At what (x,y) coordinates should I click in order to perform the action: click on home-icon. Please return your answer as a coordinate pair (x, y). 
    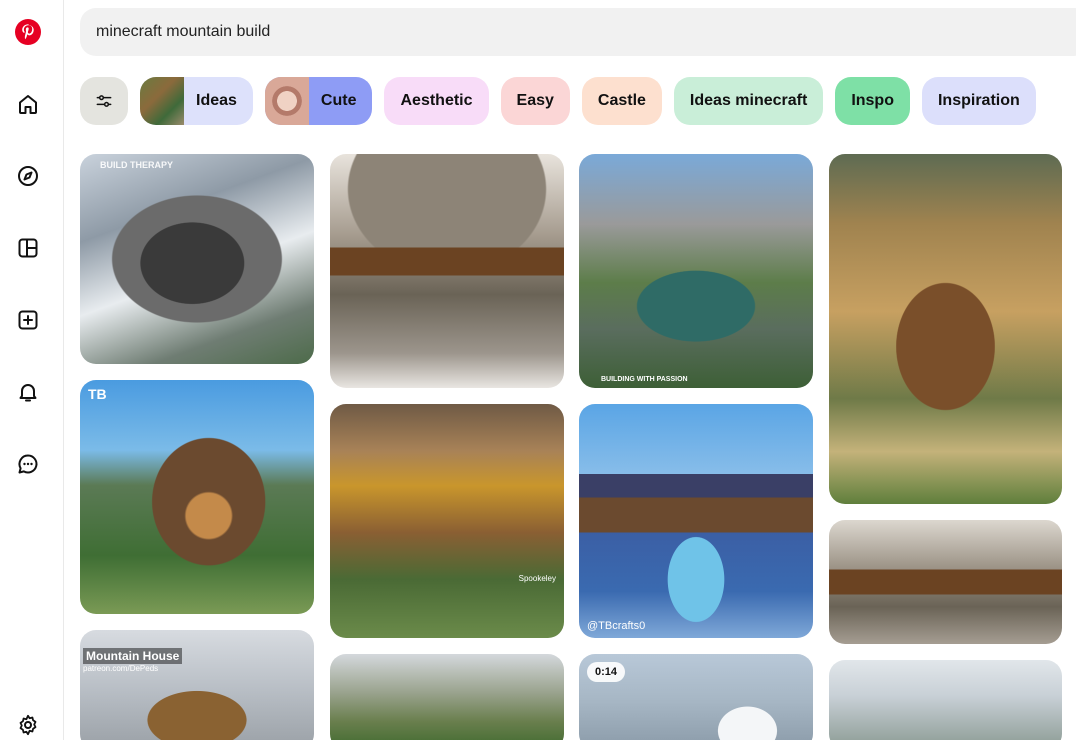
    Looking at the image, I should click on (28, 104).